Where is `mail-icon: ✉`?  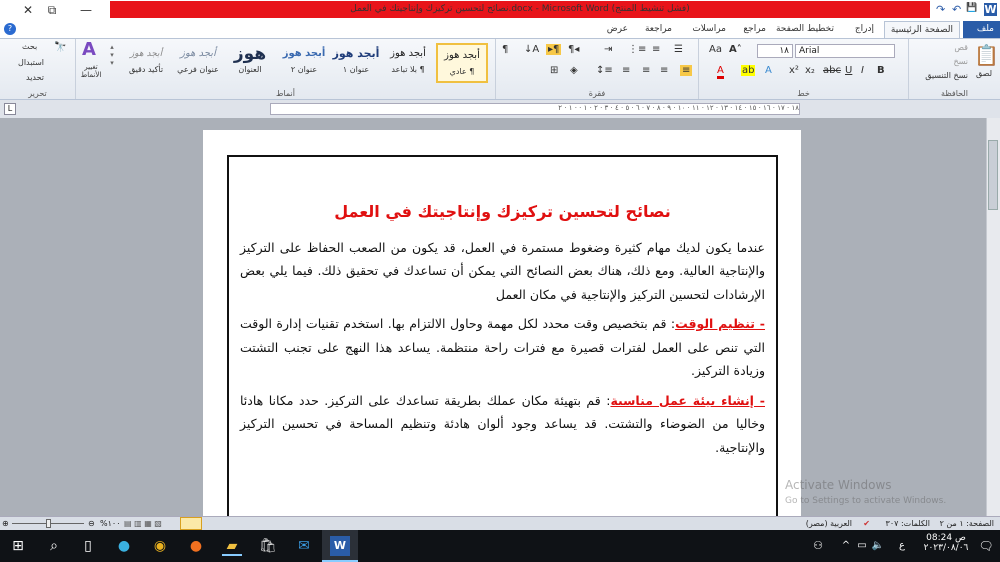 mail-icon: ✉ is located at coordinates (304, 546).